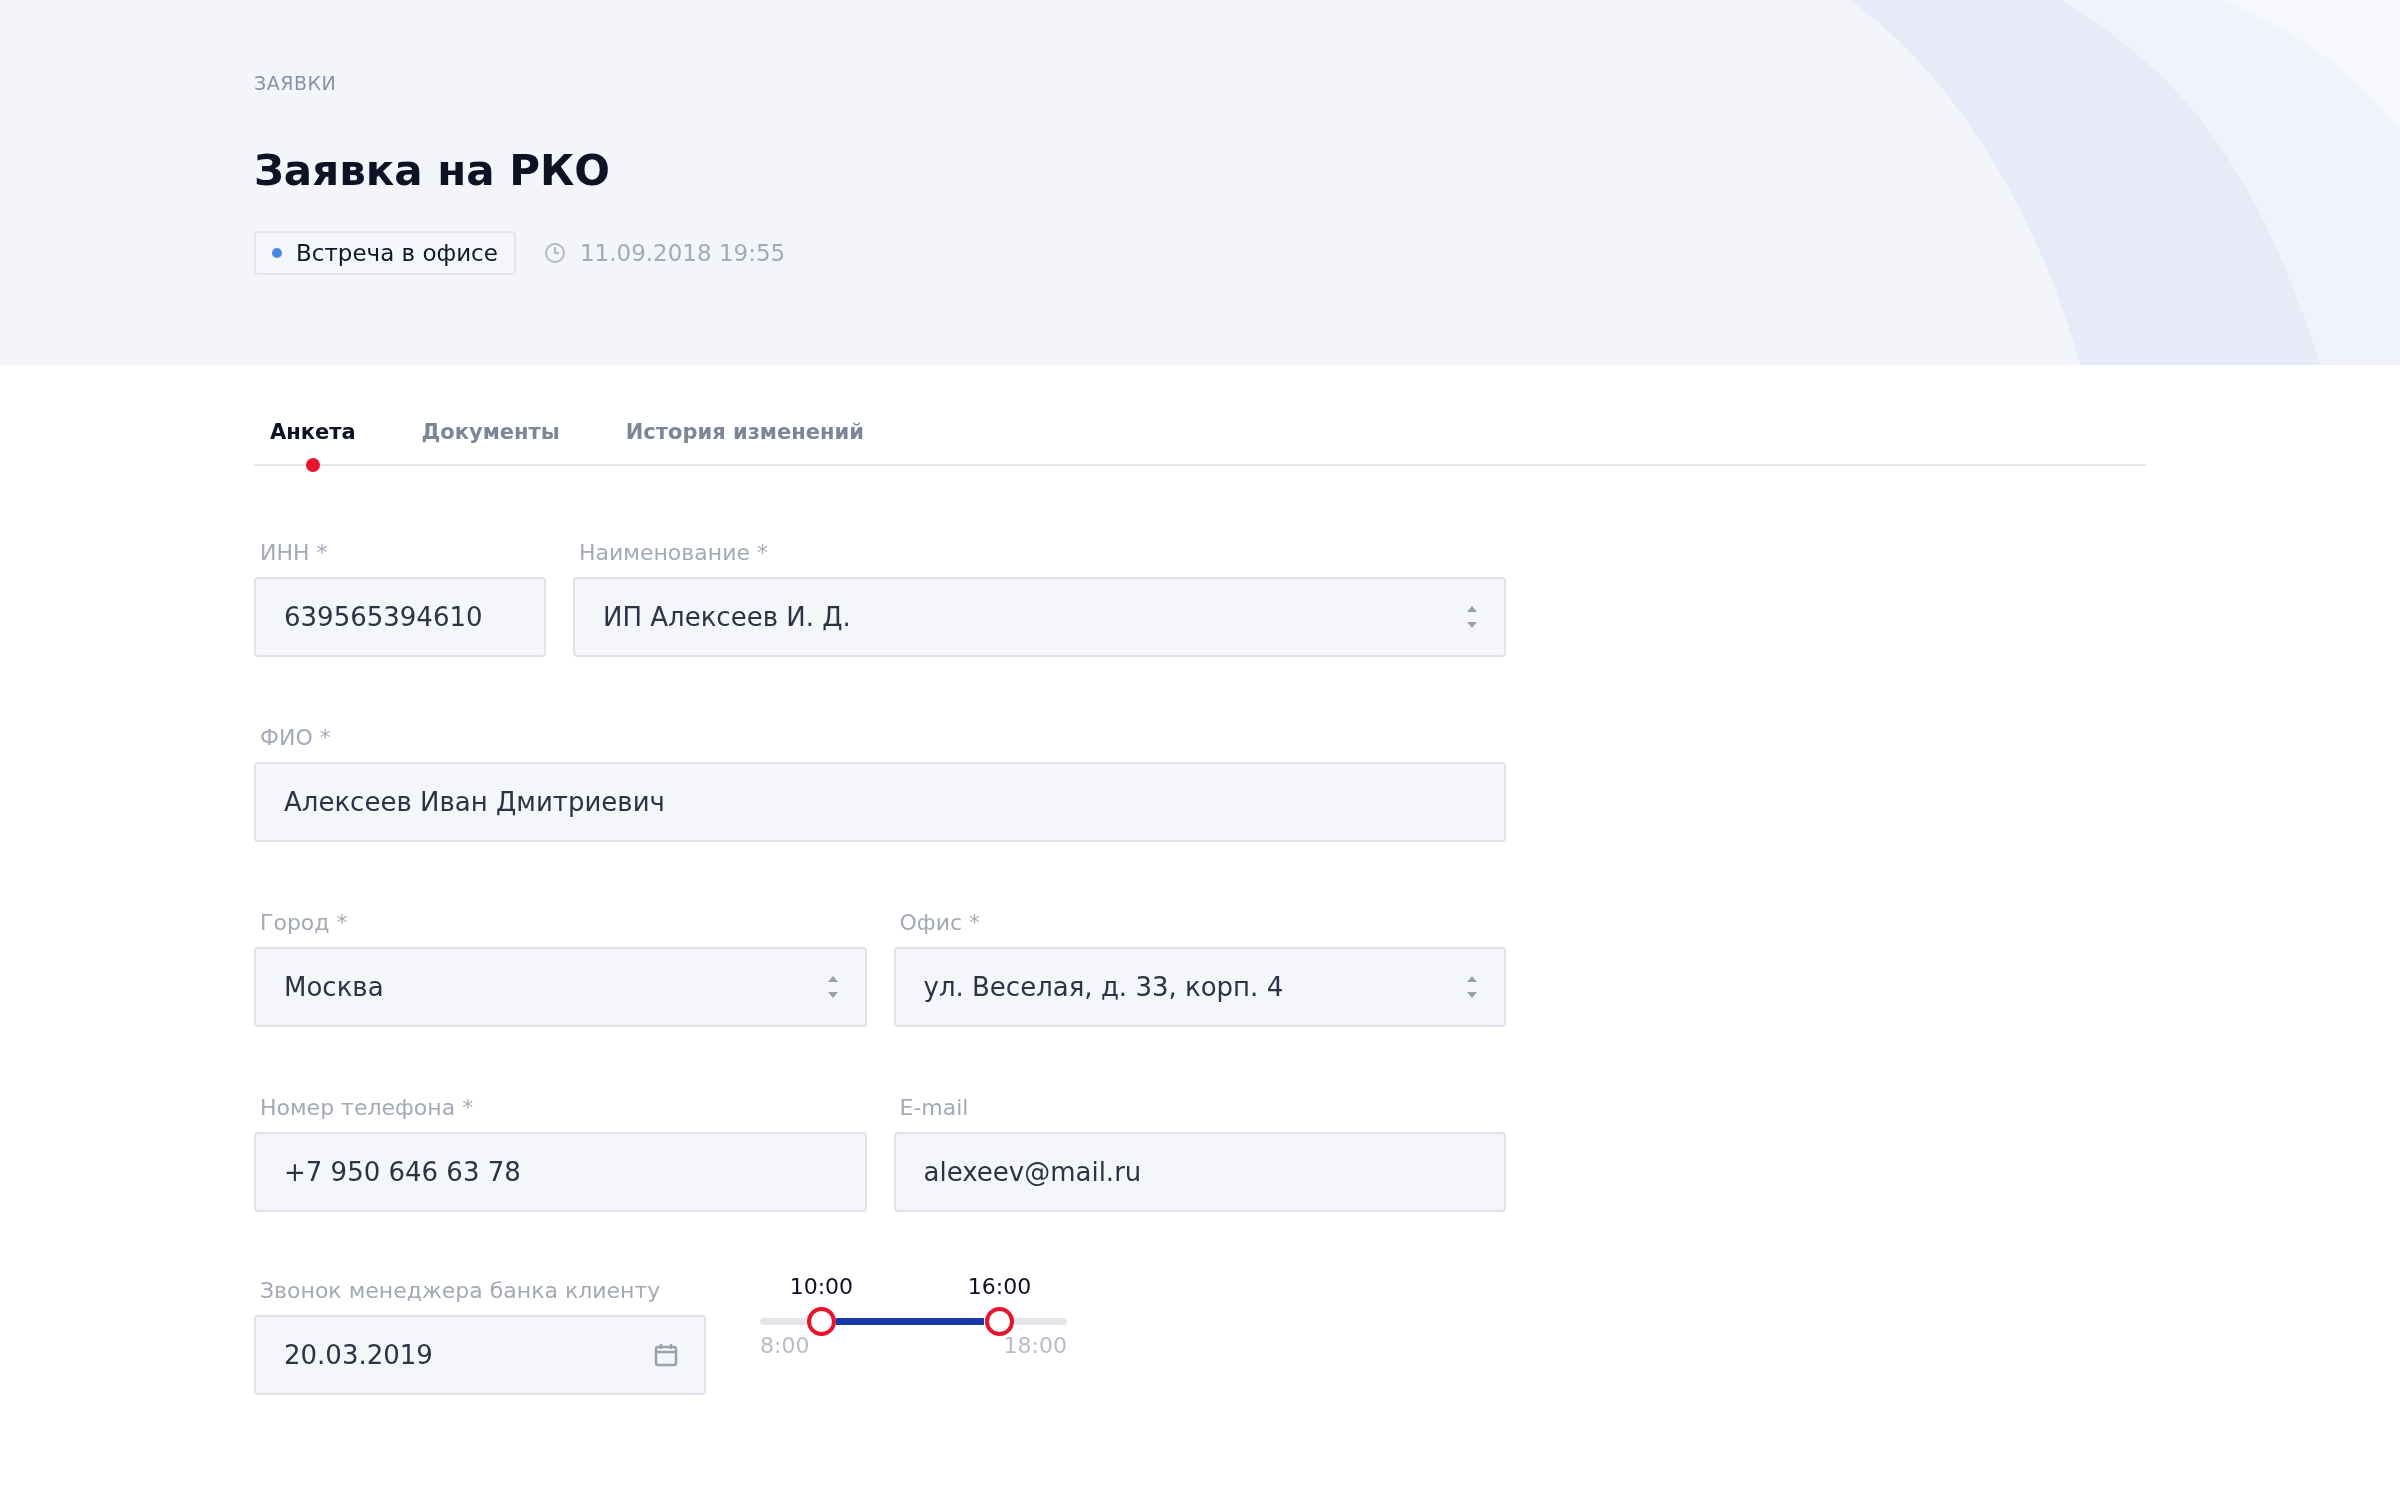 This screenshot has height=1492, width=2400. Describe the element at coordinates (490, 446) in the screenshot. I see `tab: Документы` at that location.